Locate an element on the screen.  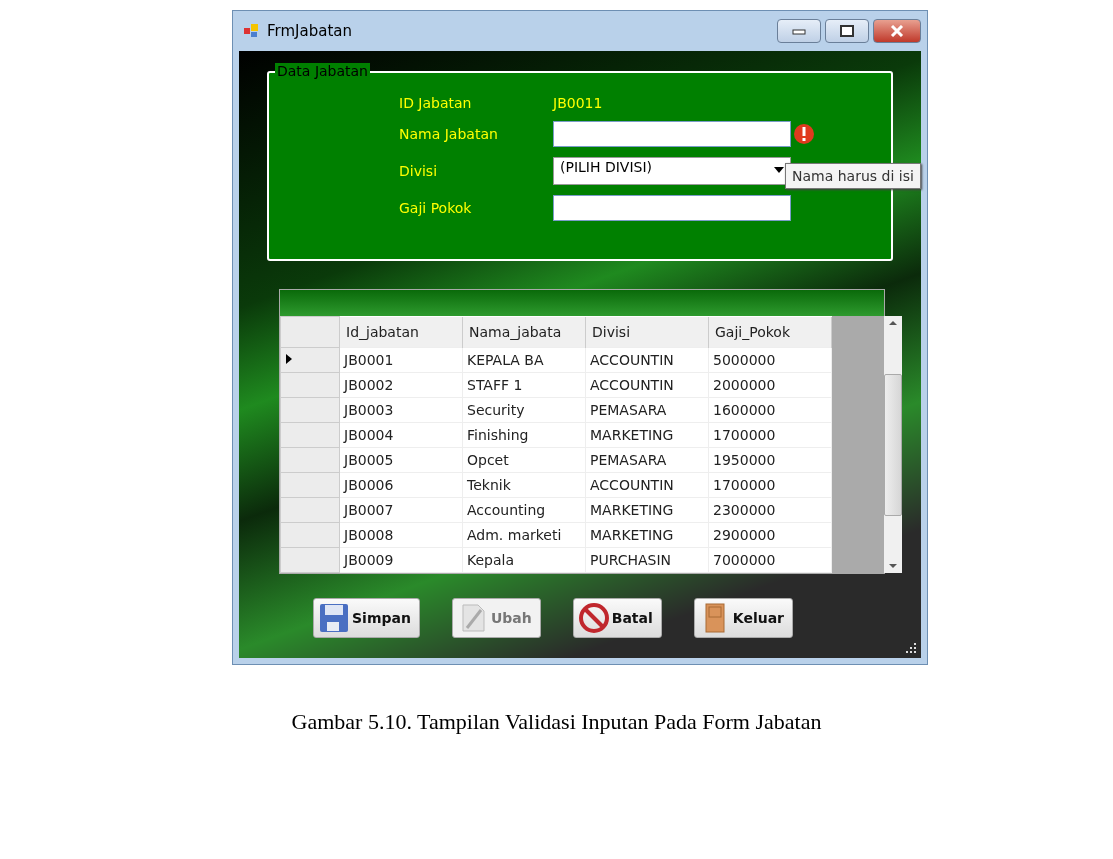
table-cell: Finishing is located at coordinates (524, 435).